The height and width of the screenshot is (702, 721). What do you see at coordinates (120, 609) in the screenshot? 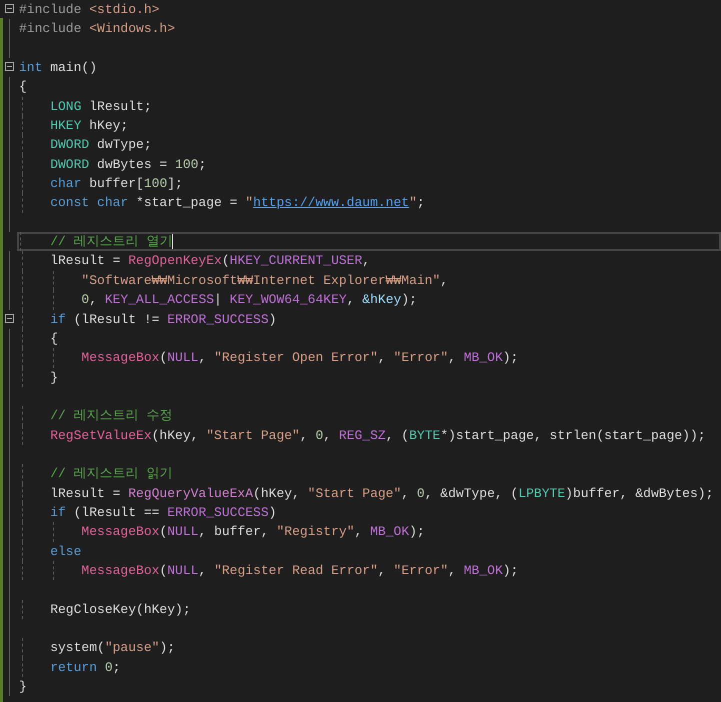
I see `code-line: RegCloseKey(hKey);` at bounding box center [120, 609].